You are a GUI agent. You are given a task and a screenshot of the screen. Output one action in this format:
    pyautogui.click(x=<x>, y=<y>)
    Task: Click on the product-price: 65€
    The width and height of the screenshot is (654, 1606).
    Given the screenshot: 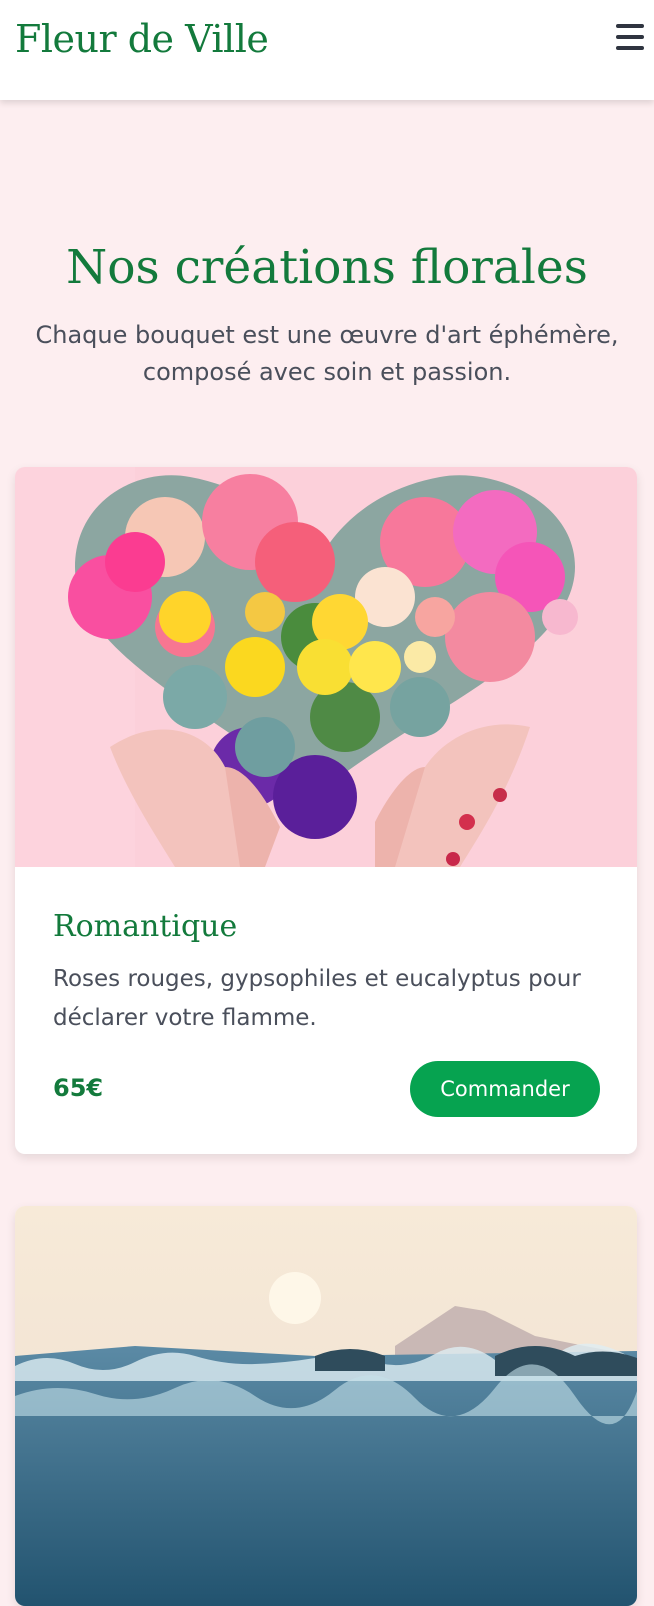 What is the action you would take?
    pyautogui.click(x=78, y=1088)
    